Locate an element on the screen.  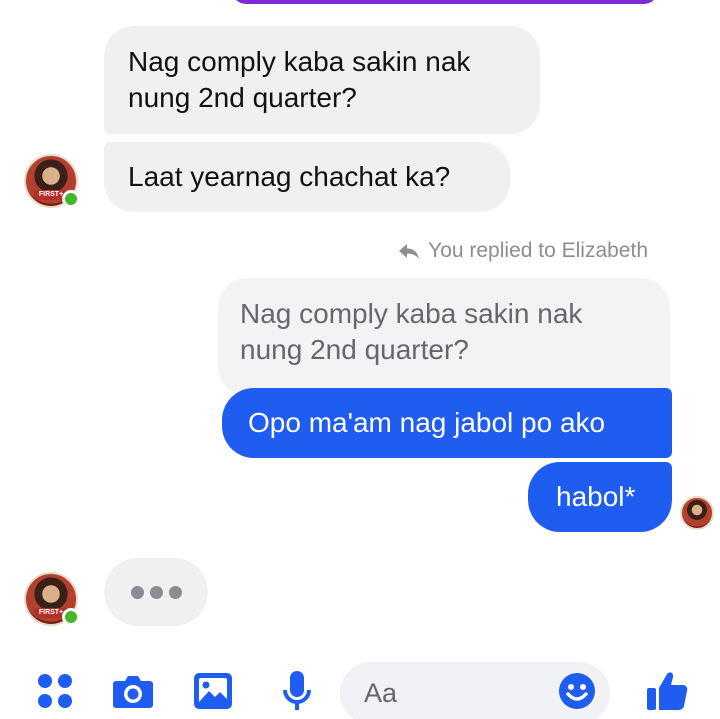
camera-icon is located at coordinates (133, 692).